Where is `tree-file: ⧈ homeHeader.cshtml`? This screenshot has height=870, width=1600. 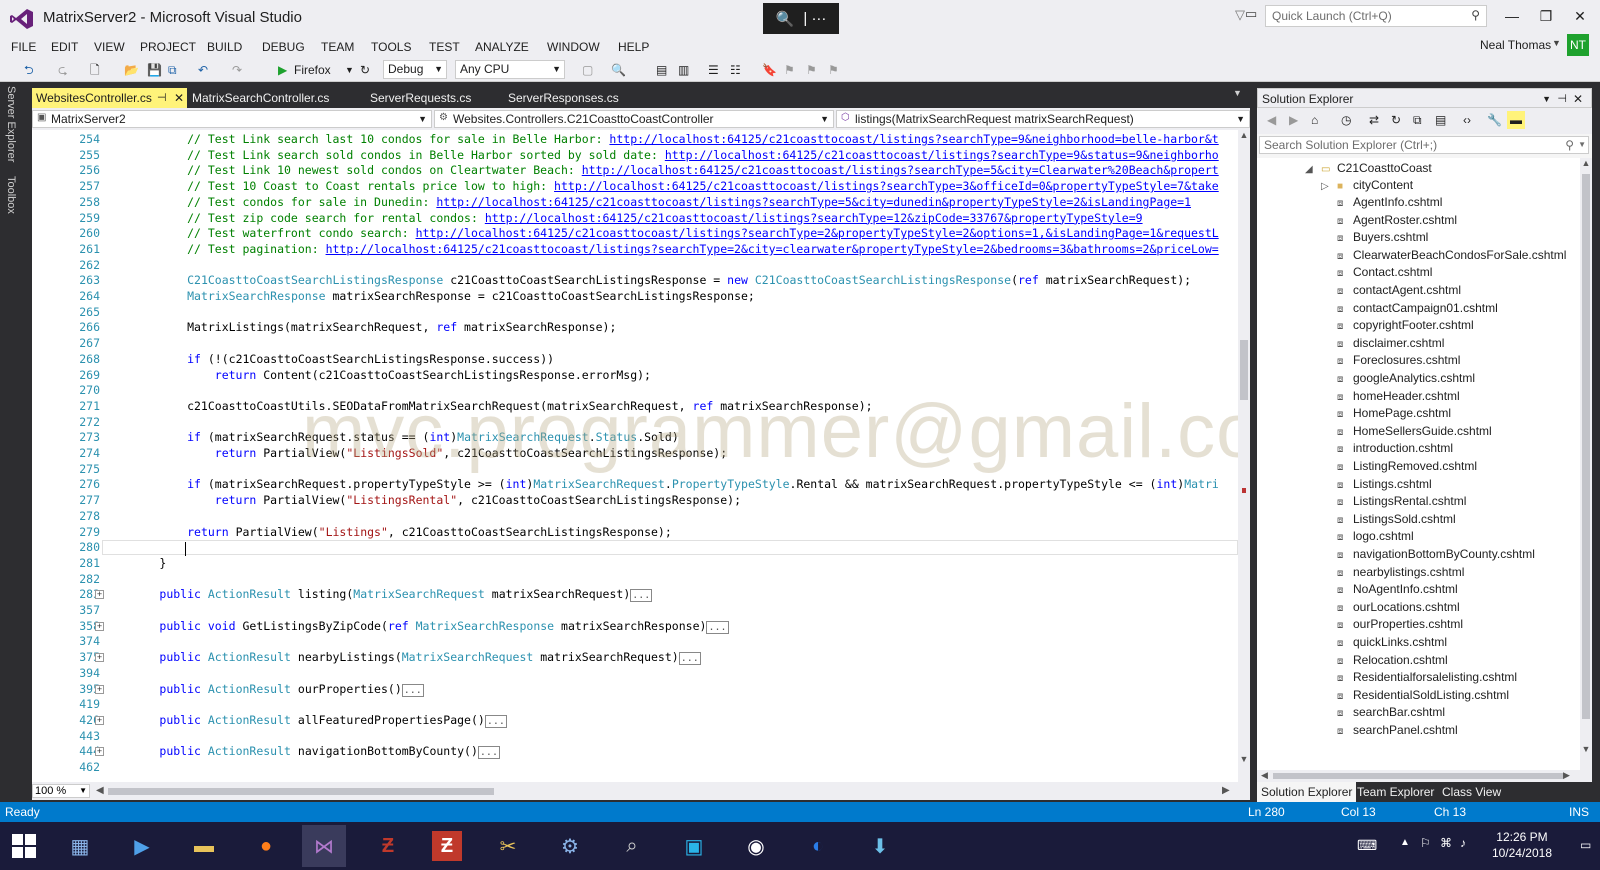
tree-file: ⧈ homeHeader.cshtml is located at coordinates (1398, 396).